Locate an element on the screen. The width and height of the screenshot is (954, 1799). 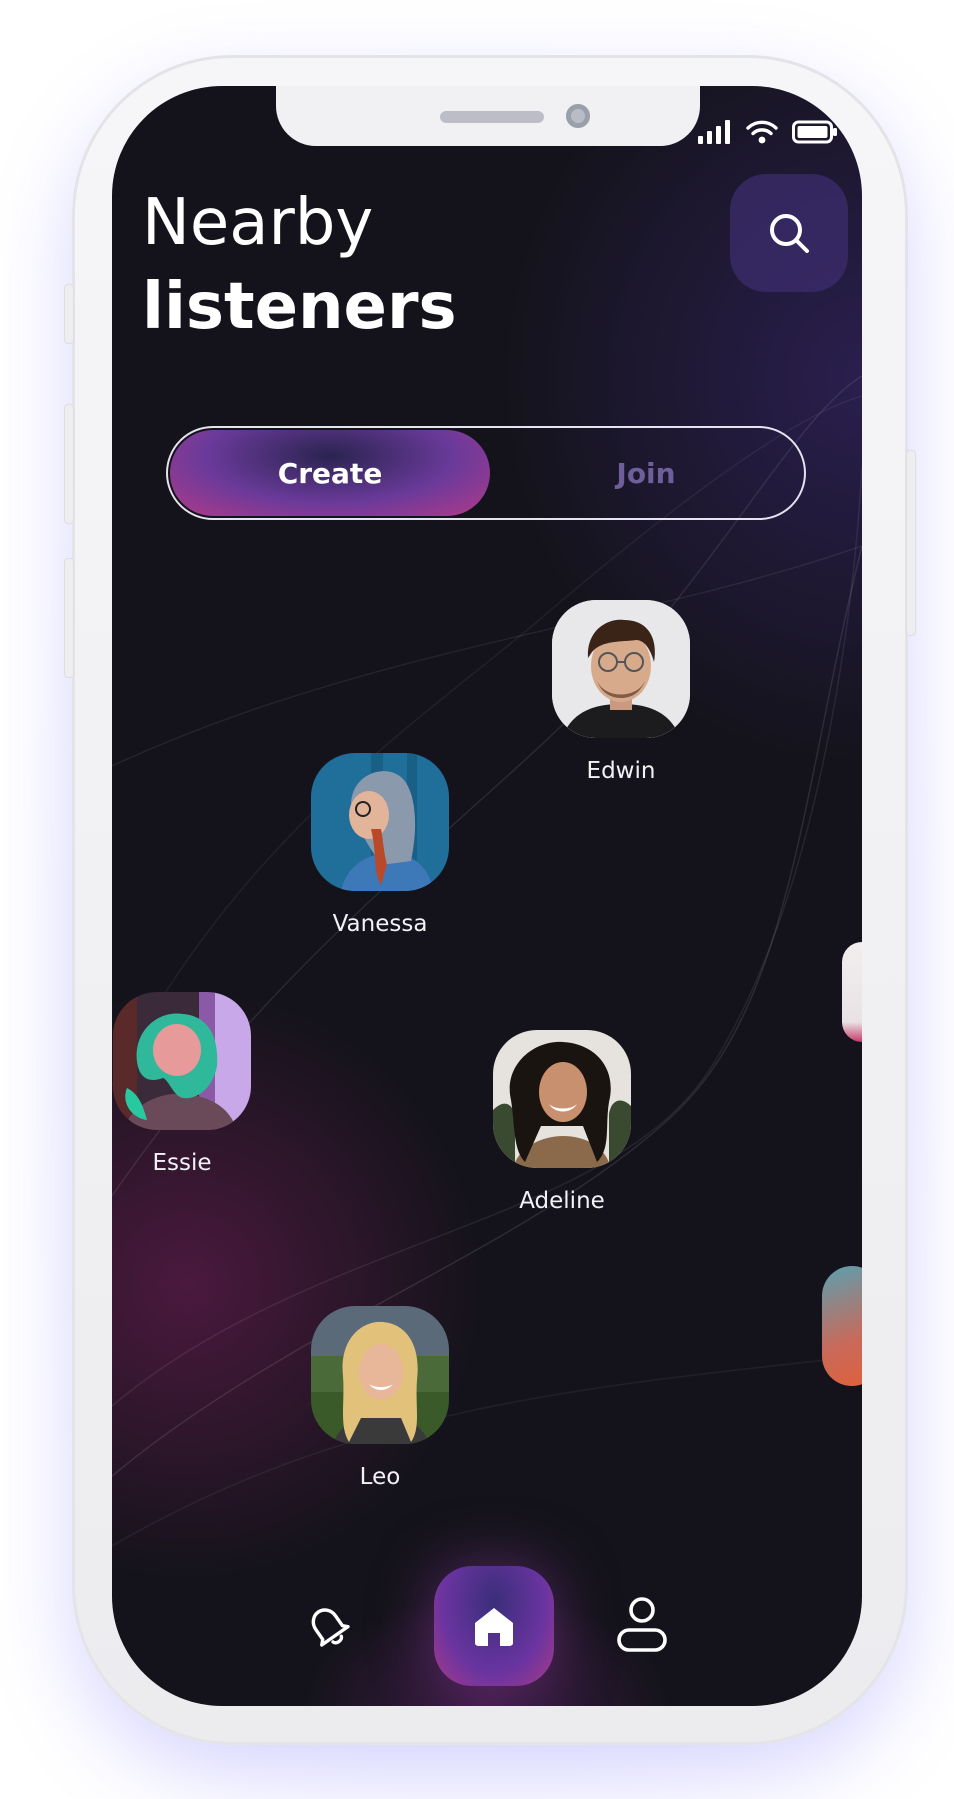
bell-icon is located at coordinates (330, 1627).